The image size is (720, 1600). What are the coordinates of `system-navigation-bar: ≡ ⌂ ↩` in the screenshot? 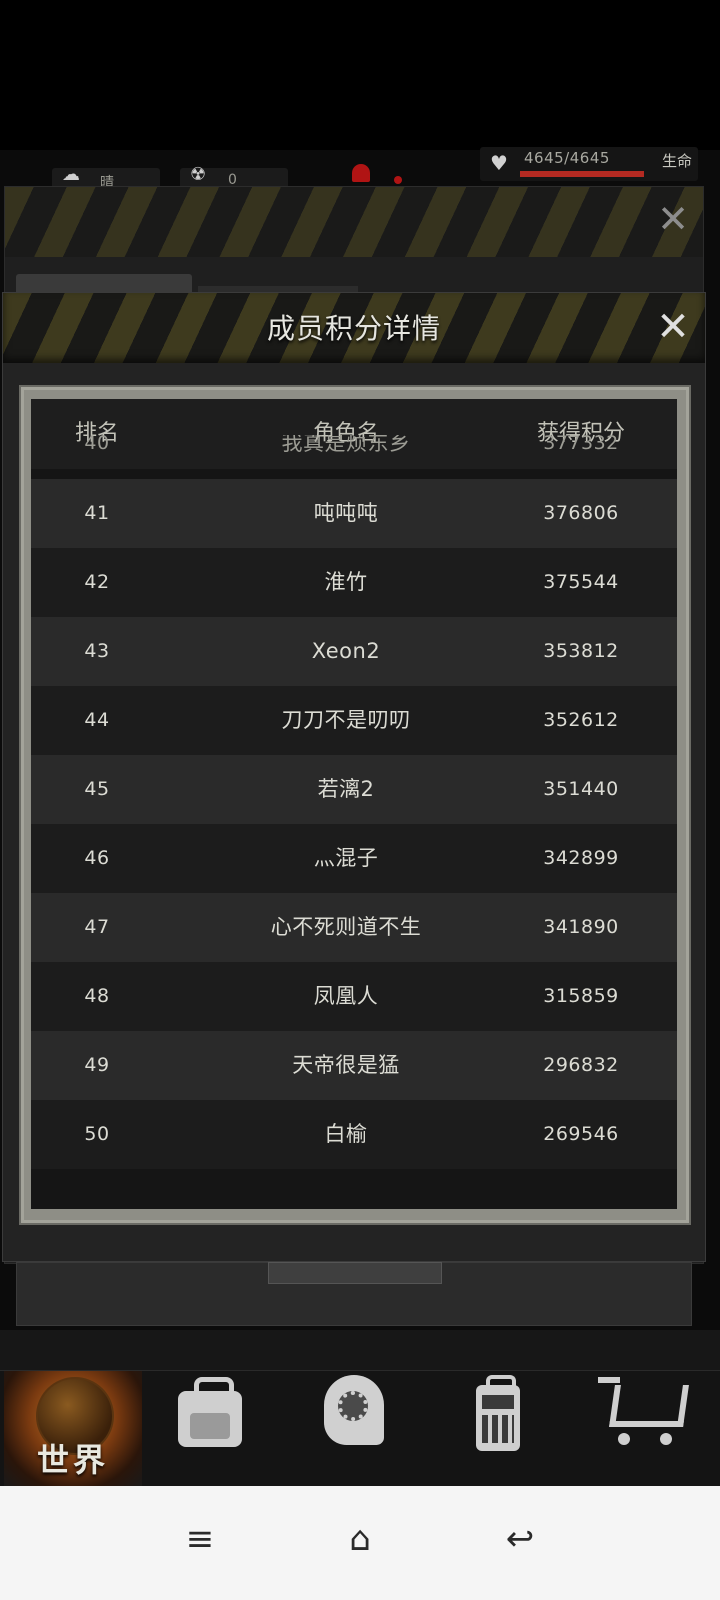 It's located at (360, 1543).